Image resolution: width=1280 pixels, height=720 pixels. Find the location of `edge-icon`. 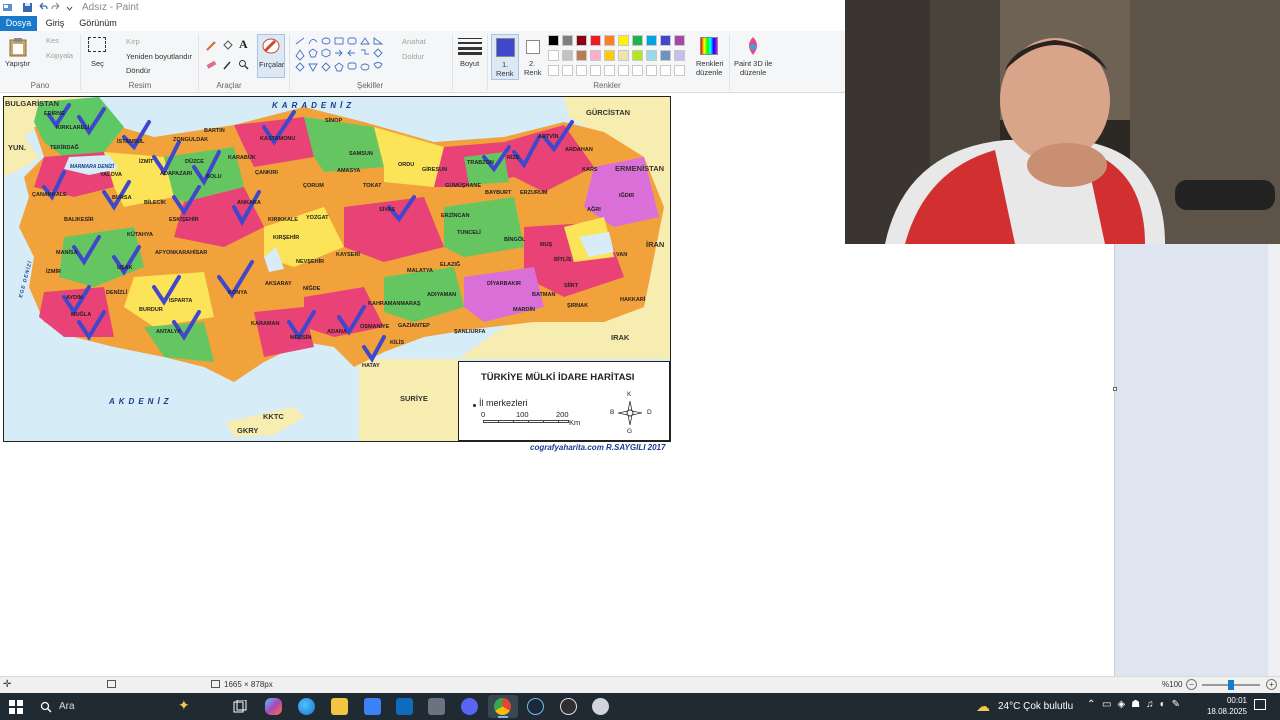

edge-icon is located at coordinates (306, 706).